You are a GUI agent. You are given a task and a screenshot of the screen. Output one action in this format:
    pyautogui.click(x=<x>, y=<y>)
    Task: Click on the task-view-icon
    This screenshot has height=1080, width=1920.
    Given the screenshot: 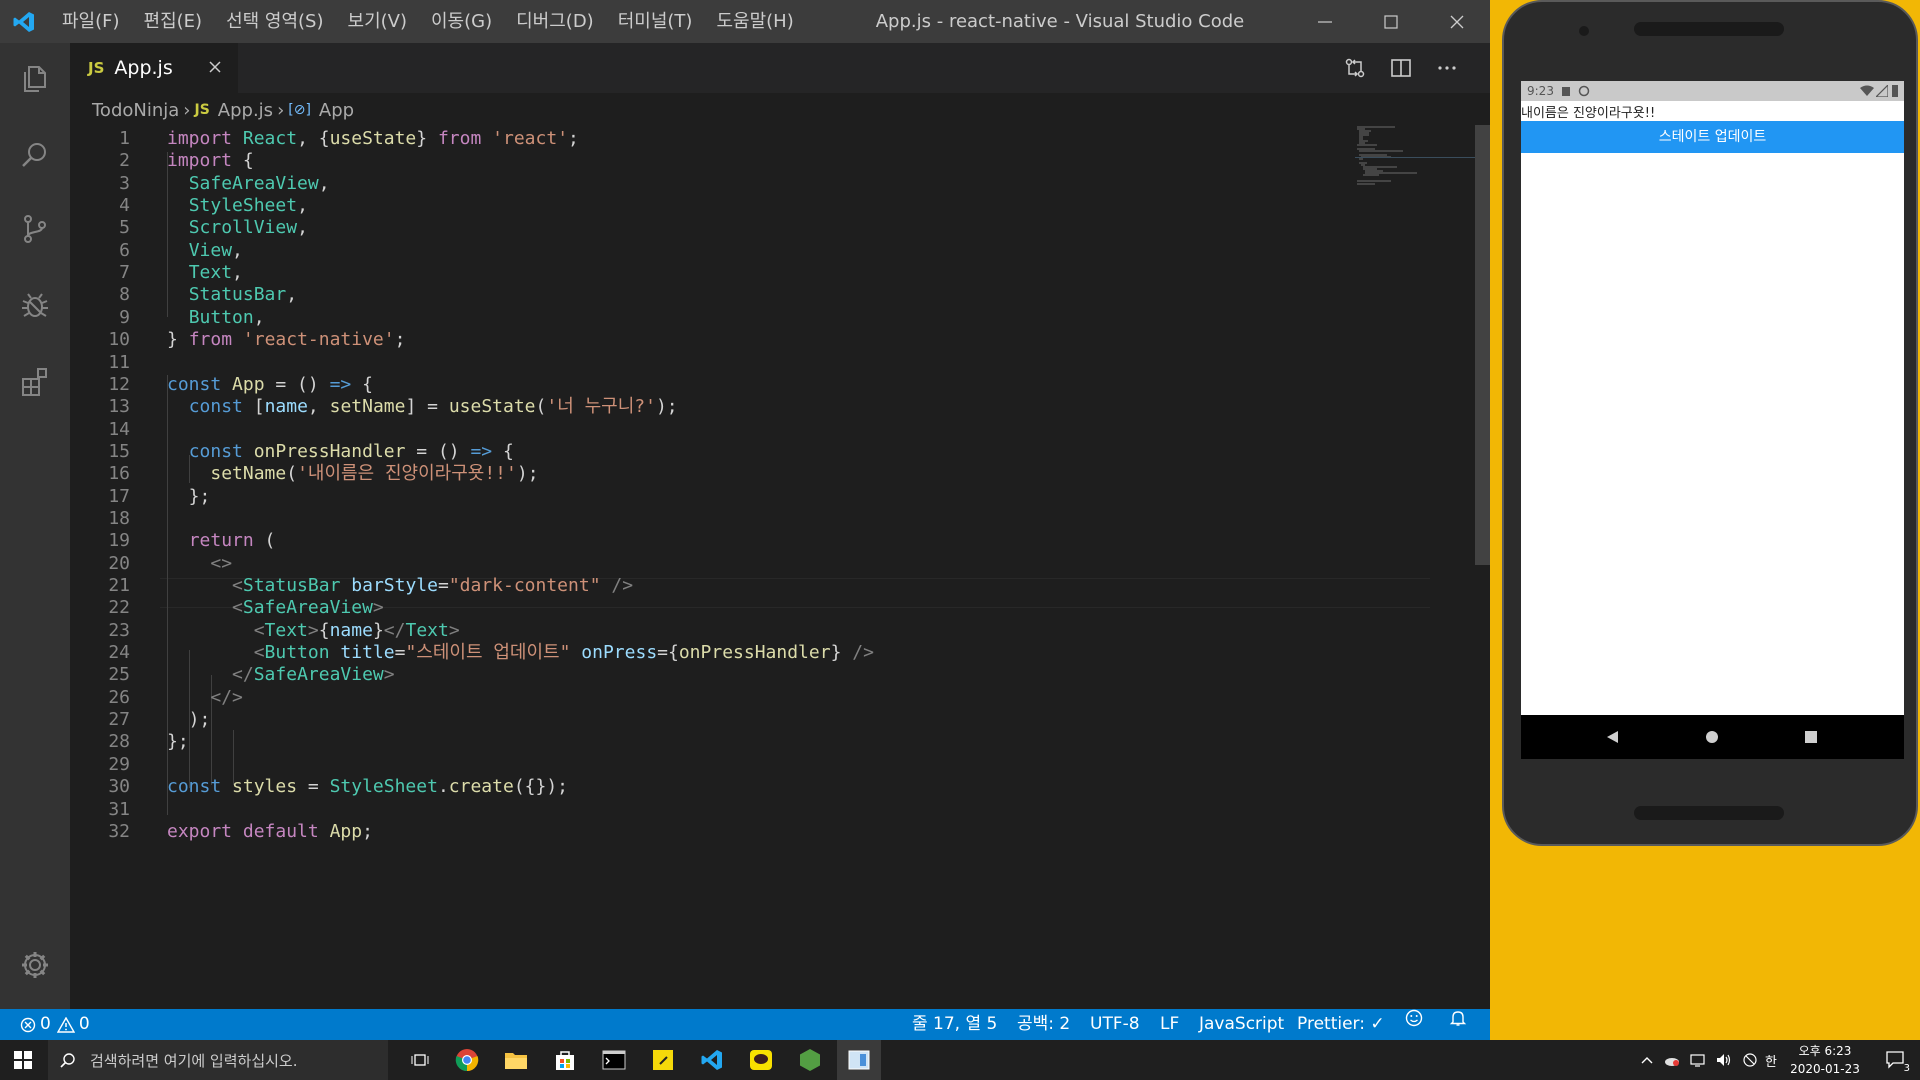 What is the action you would take?
    pyautogui.click(x=420, y=1060)
    